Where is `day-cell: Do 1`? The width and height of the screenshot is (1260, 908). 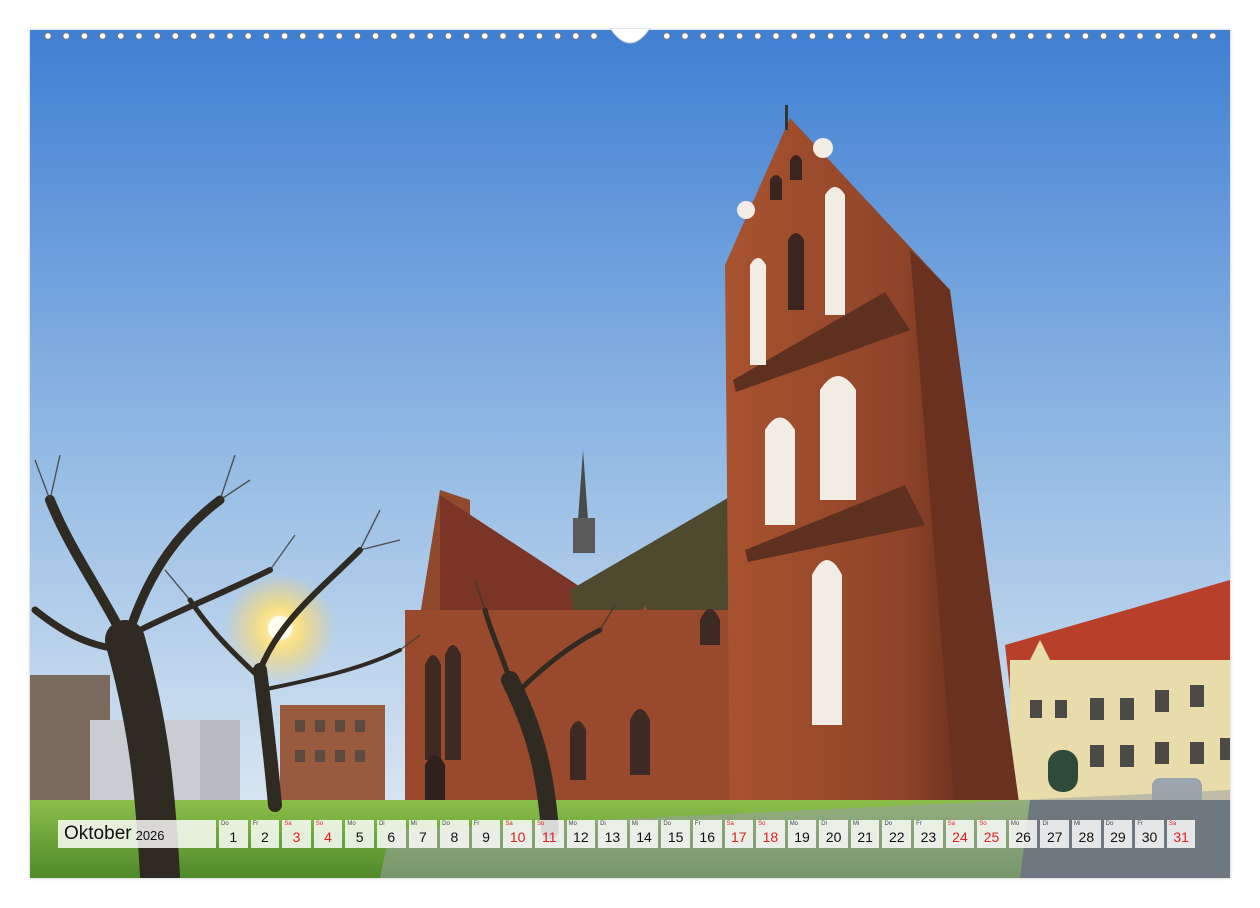
day-cell: Do 1 is located at coordinates (233, 834).